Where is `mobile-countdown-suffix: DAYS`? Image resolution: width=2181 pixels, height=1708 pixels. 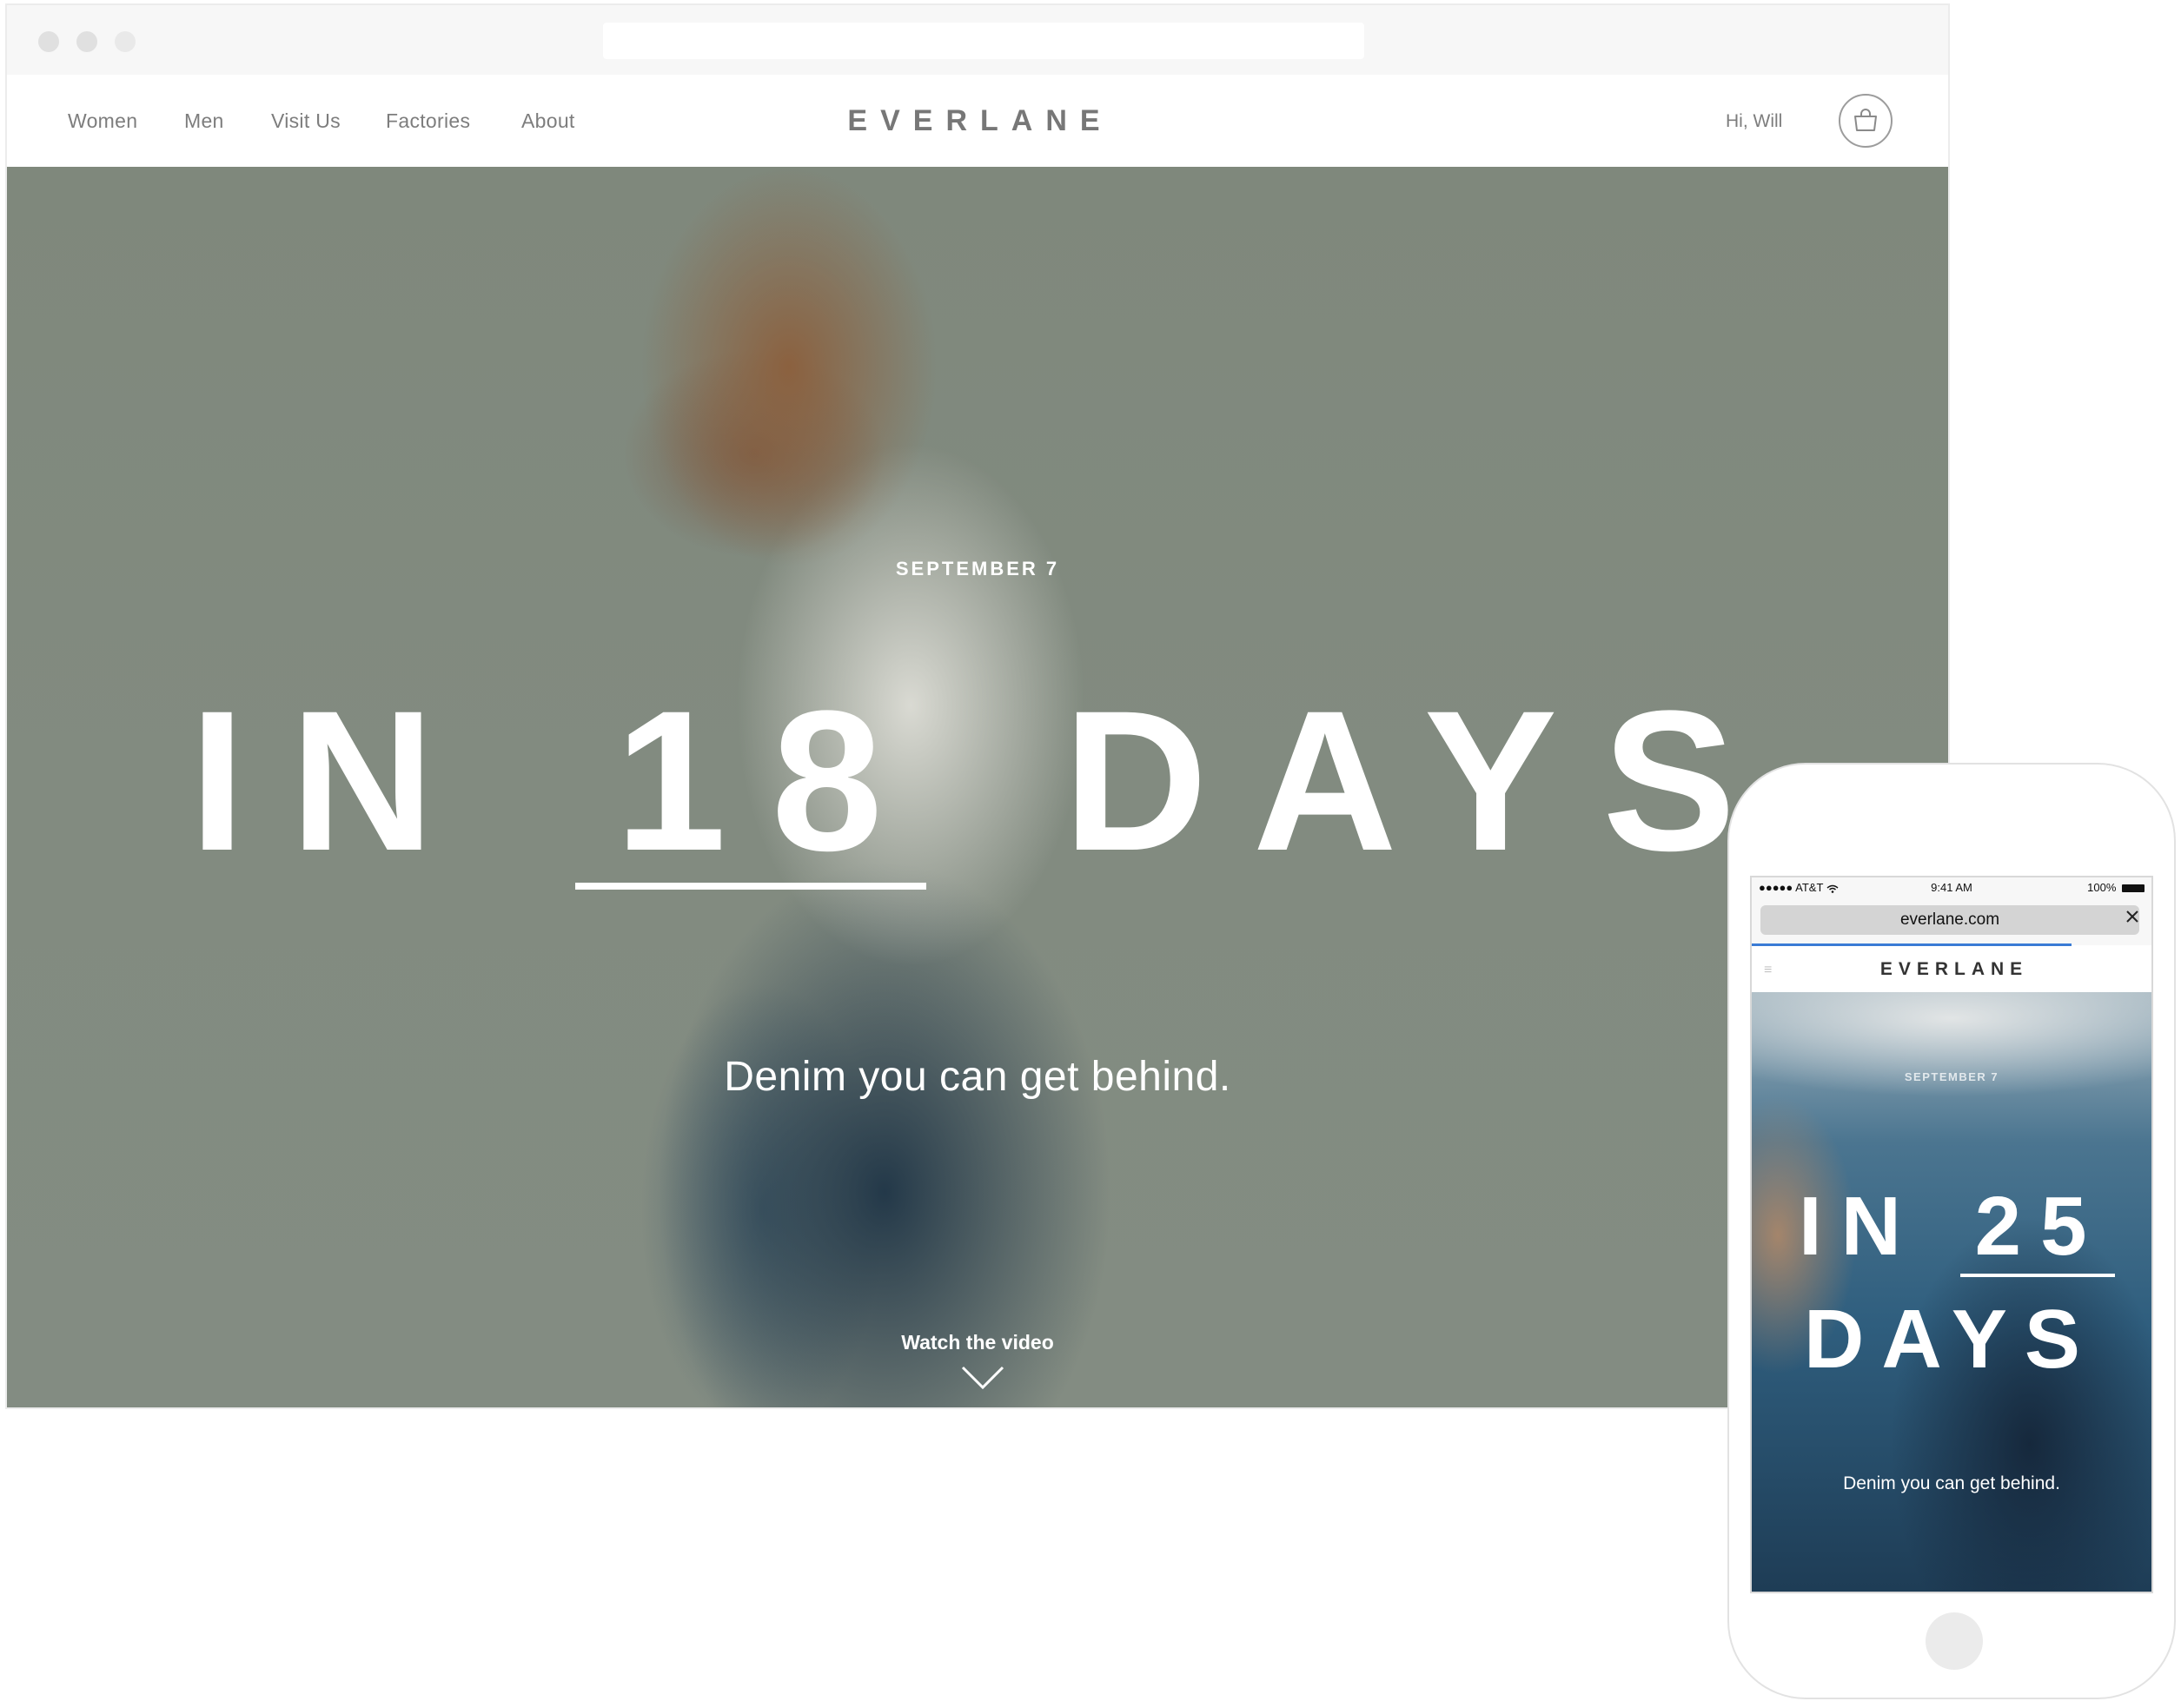
mobile-countdown-suffix: DAYS is located at coordinates (1951, 1339).